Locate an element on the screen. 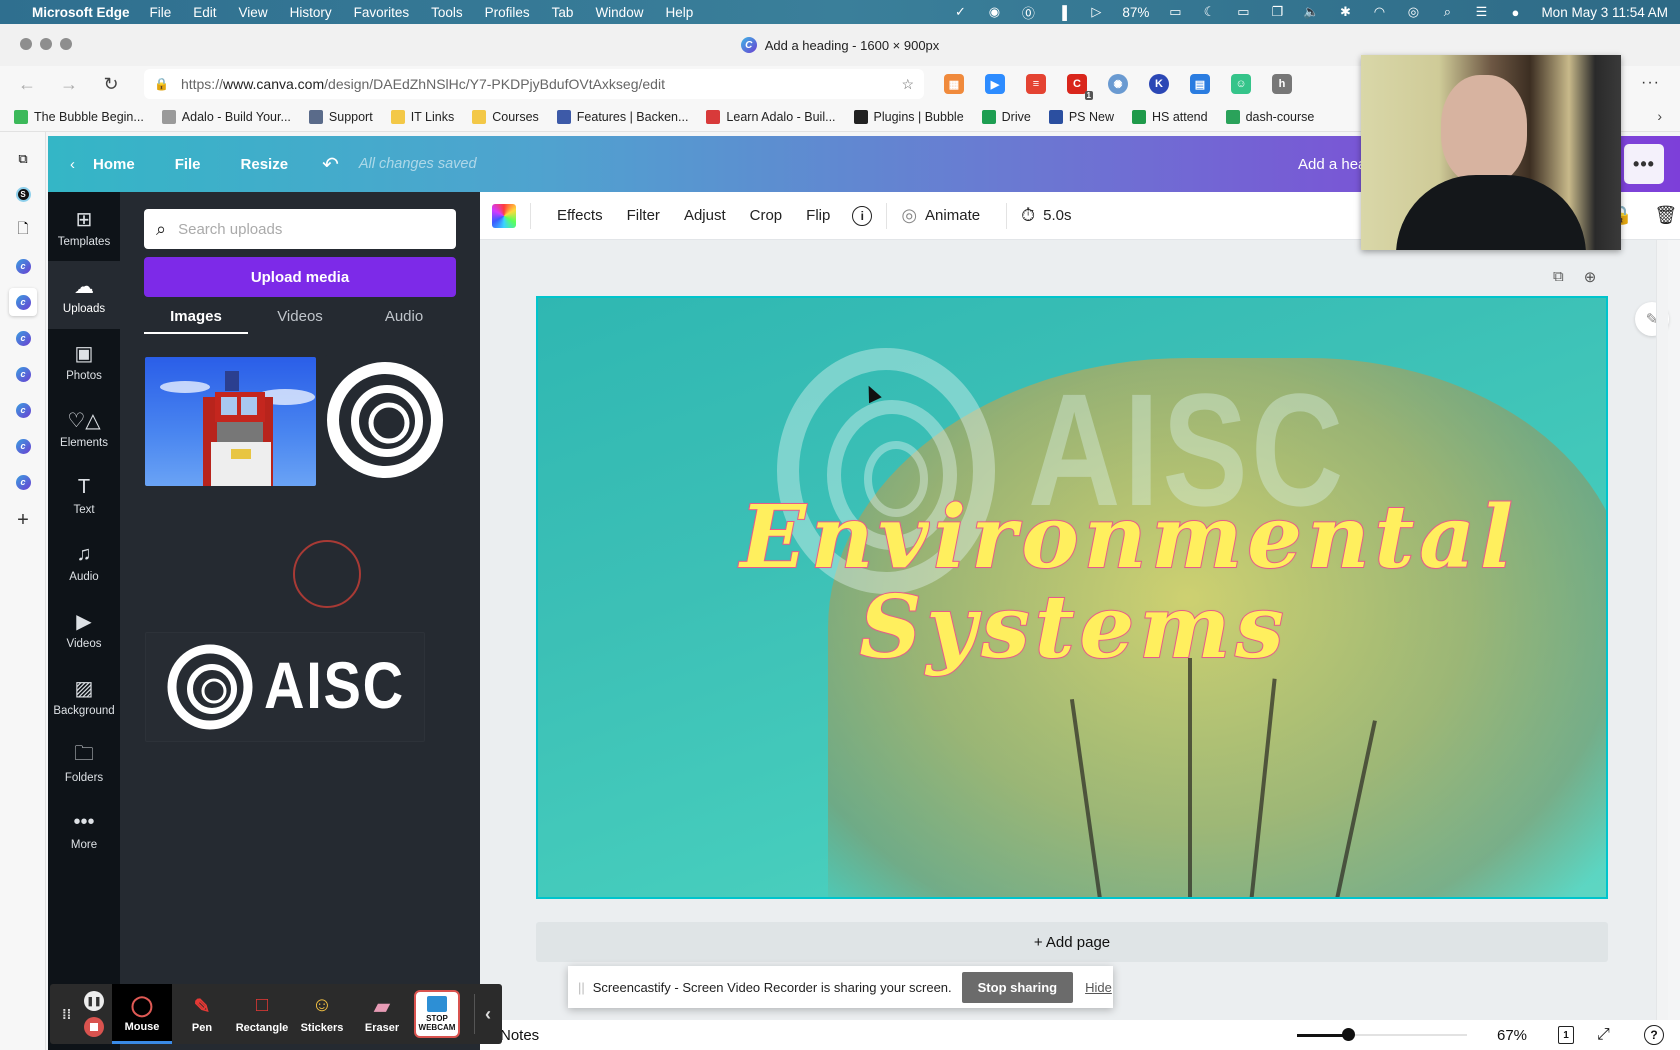  design-title: Add a hea is located at coordinates (1332, 164).